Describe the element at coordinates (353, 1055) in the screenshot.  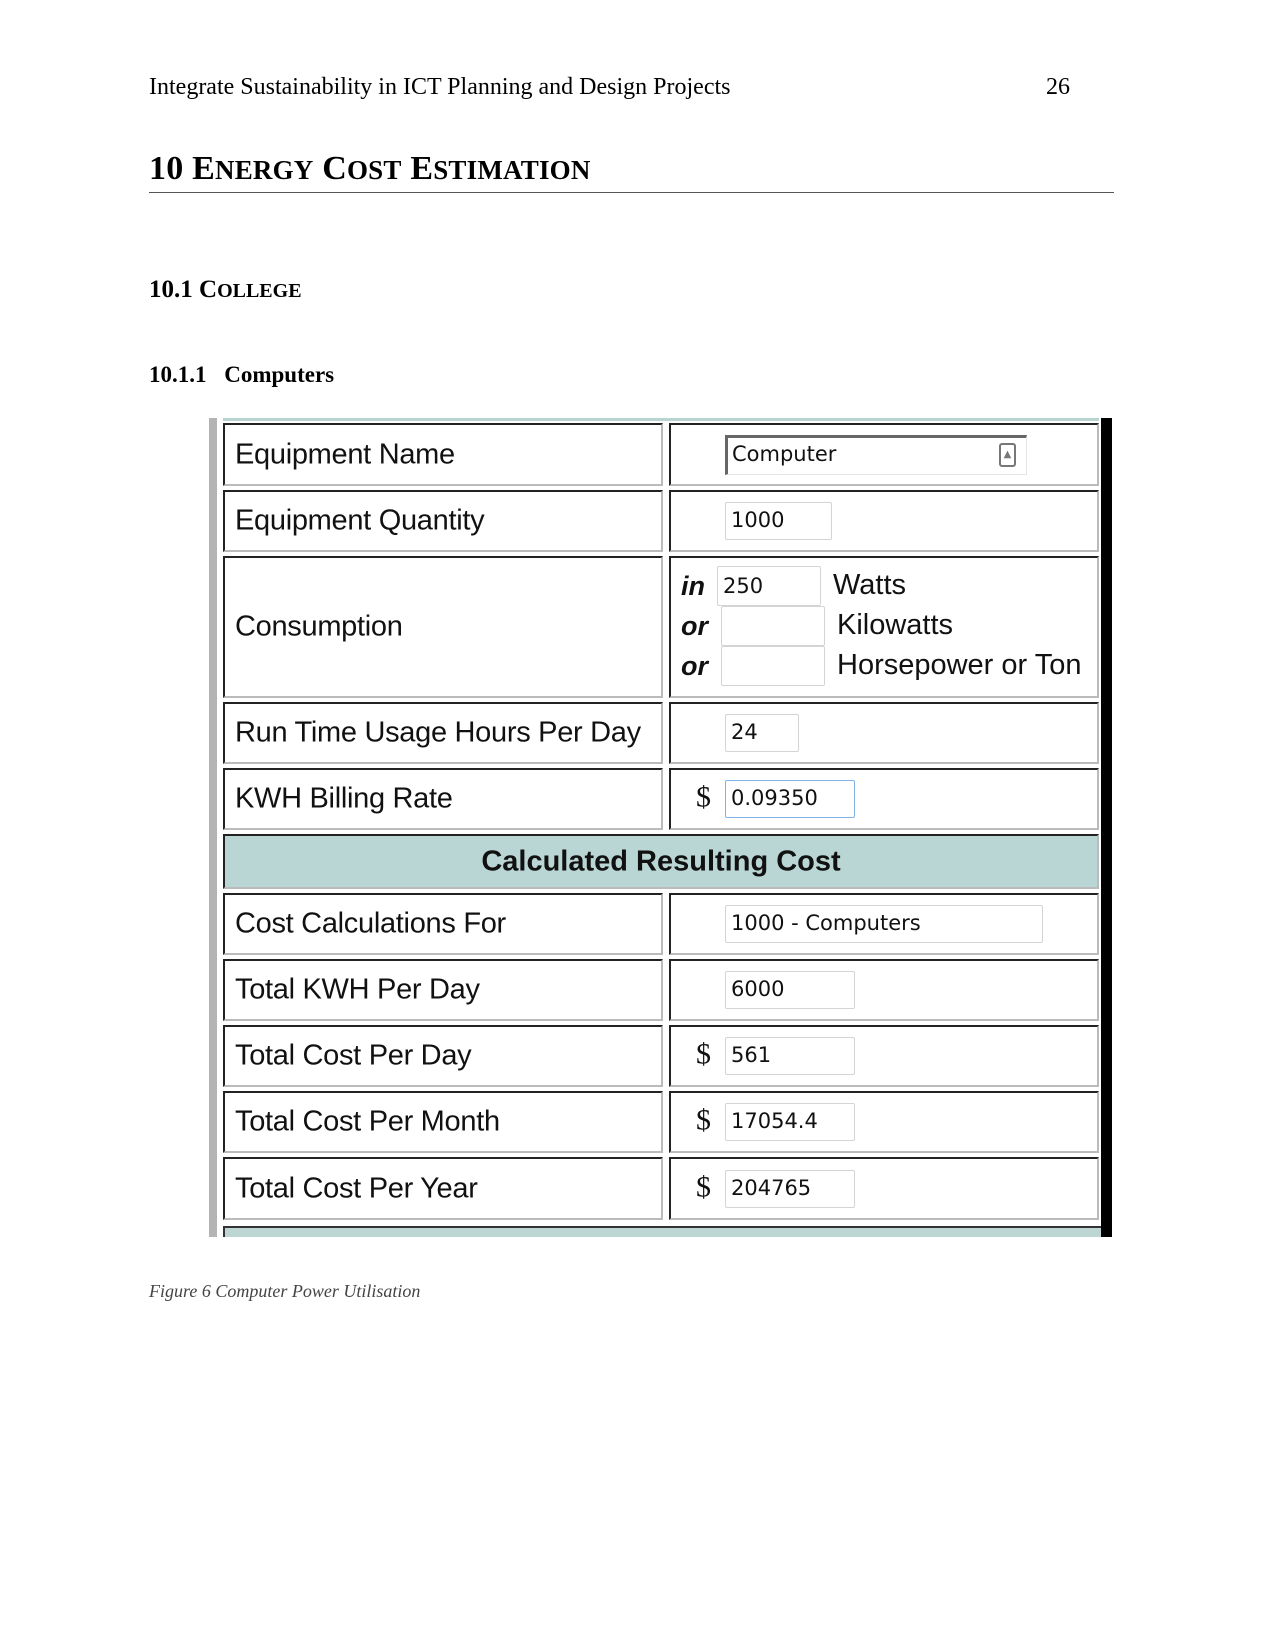
I see `cost-per-day-label: Total Cost Per Day` at that location.